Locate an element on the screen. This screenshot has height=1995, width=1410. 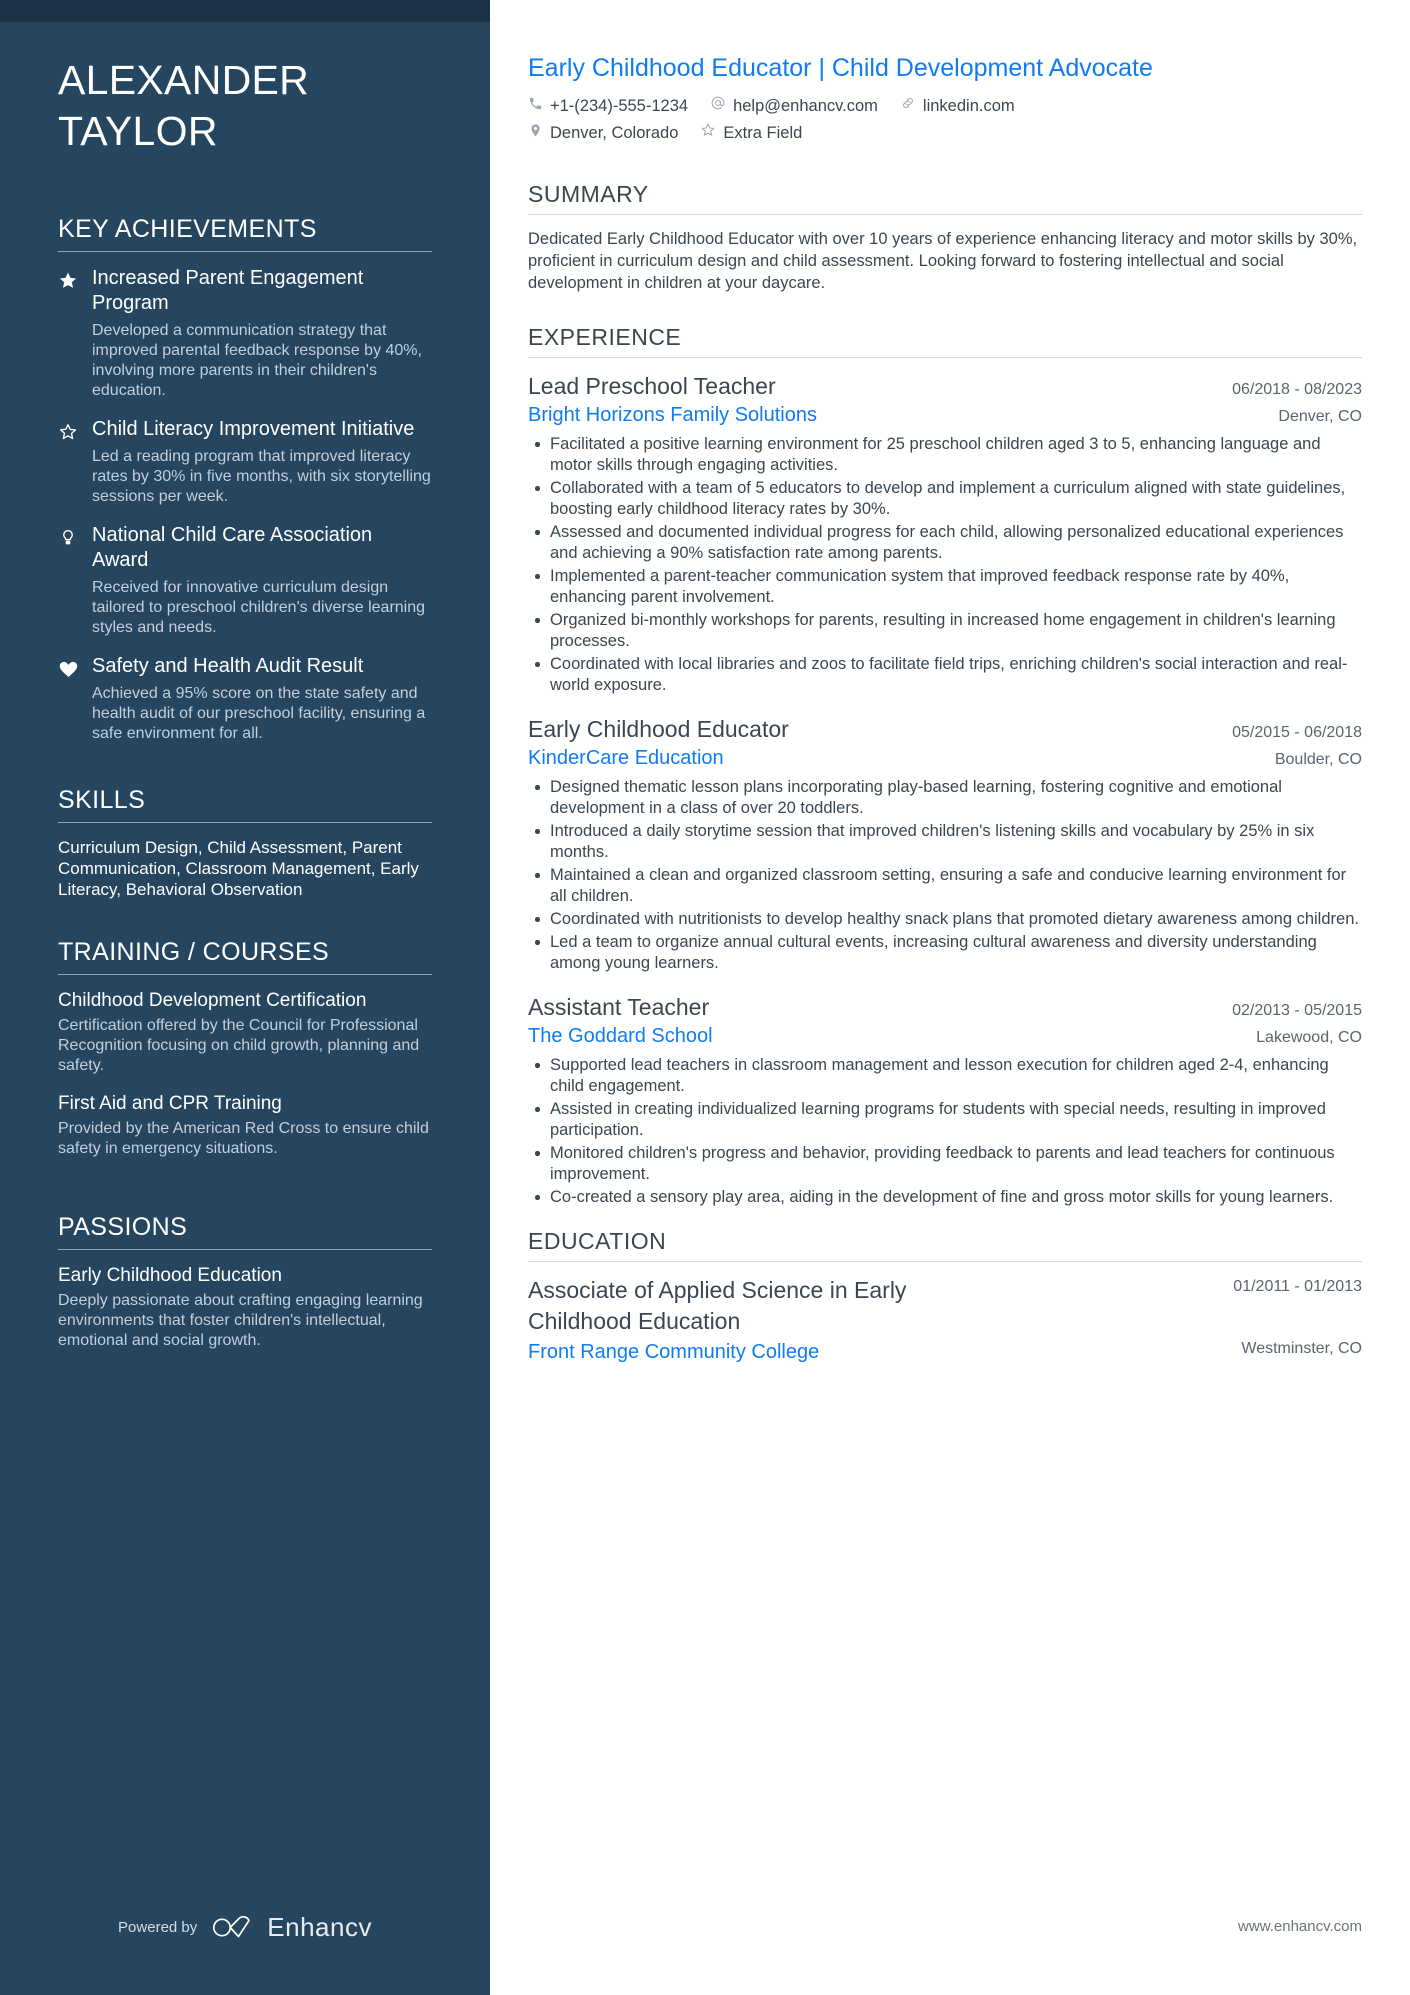
experience-subheader: KinderCare Education Boulder, CO is located at coordinates (945, 758).